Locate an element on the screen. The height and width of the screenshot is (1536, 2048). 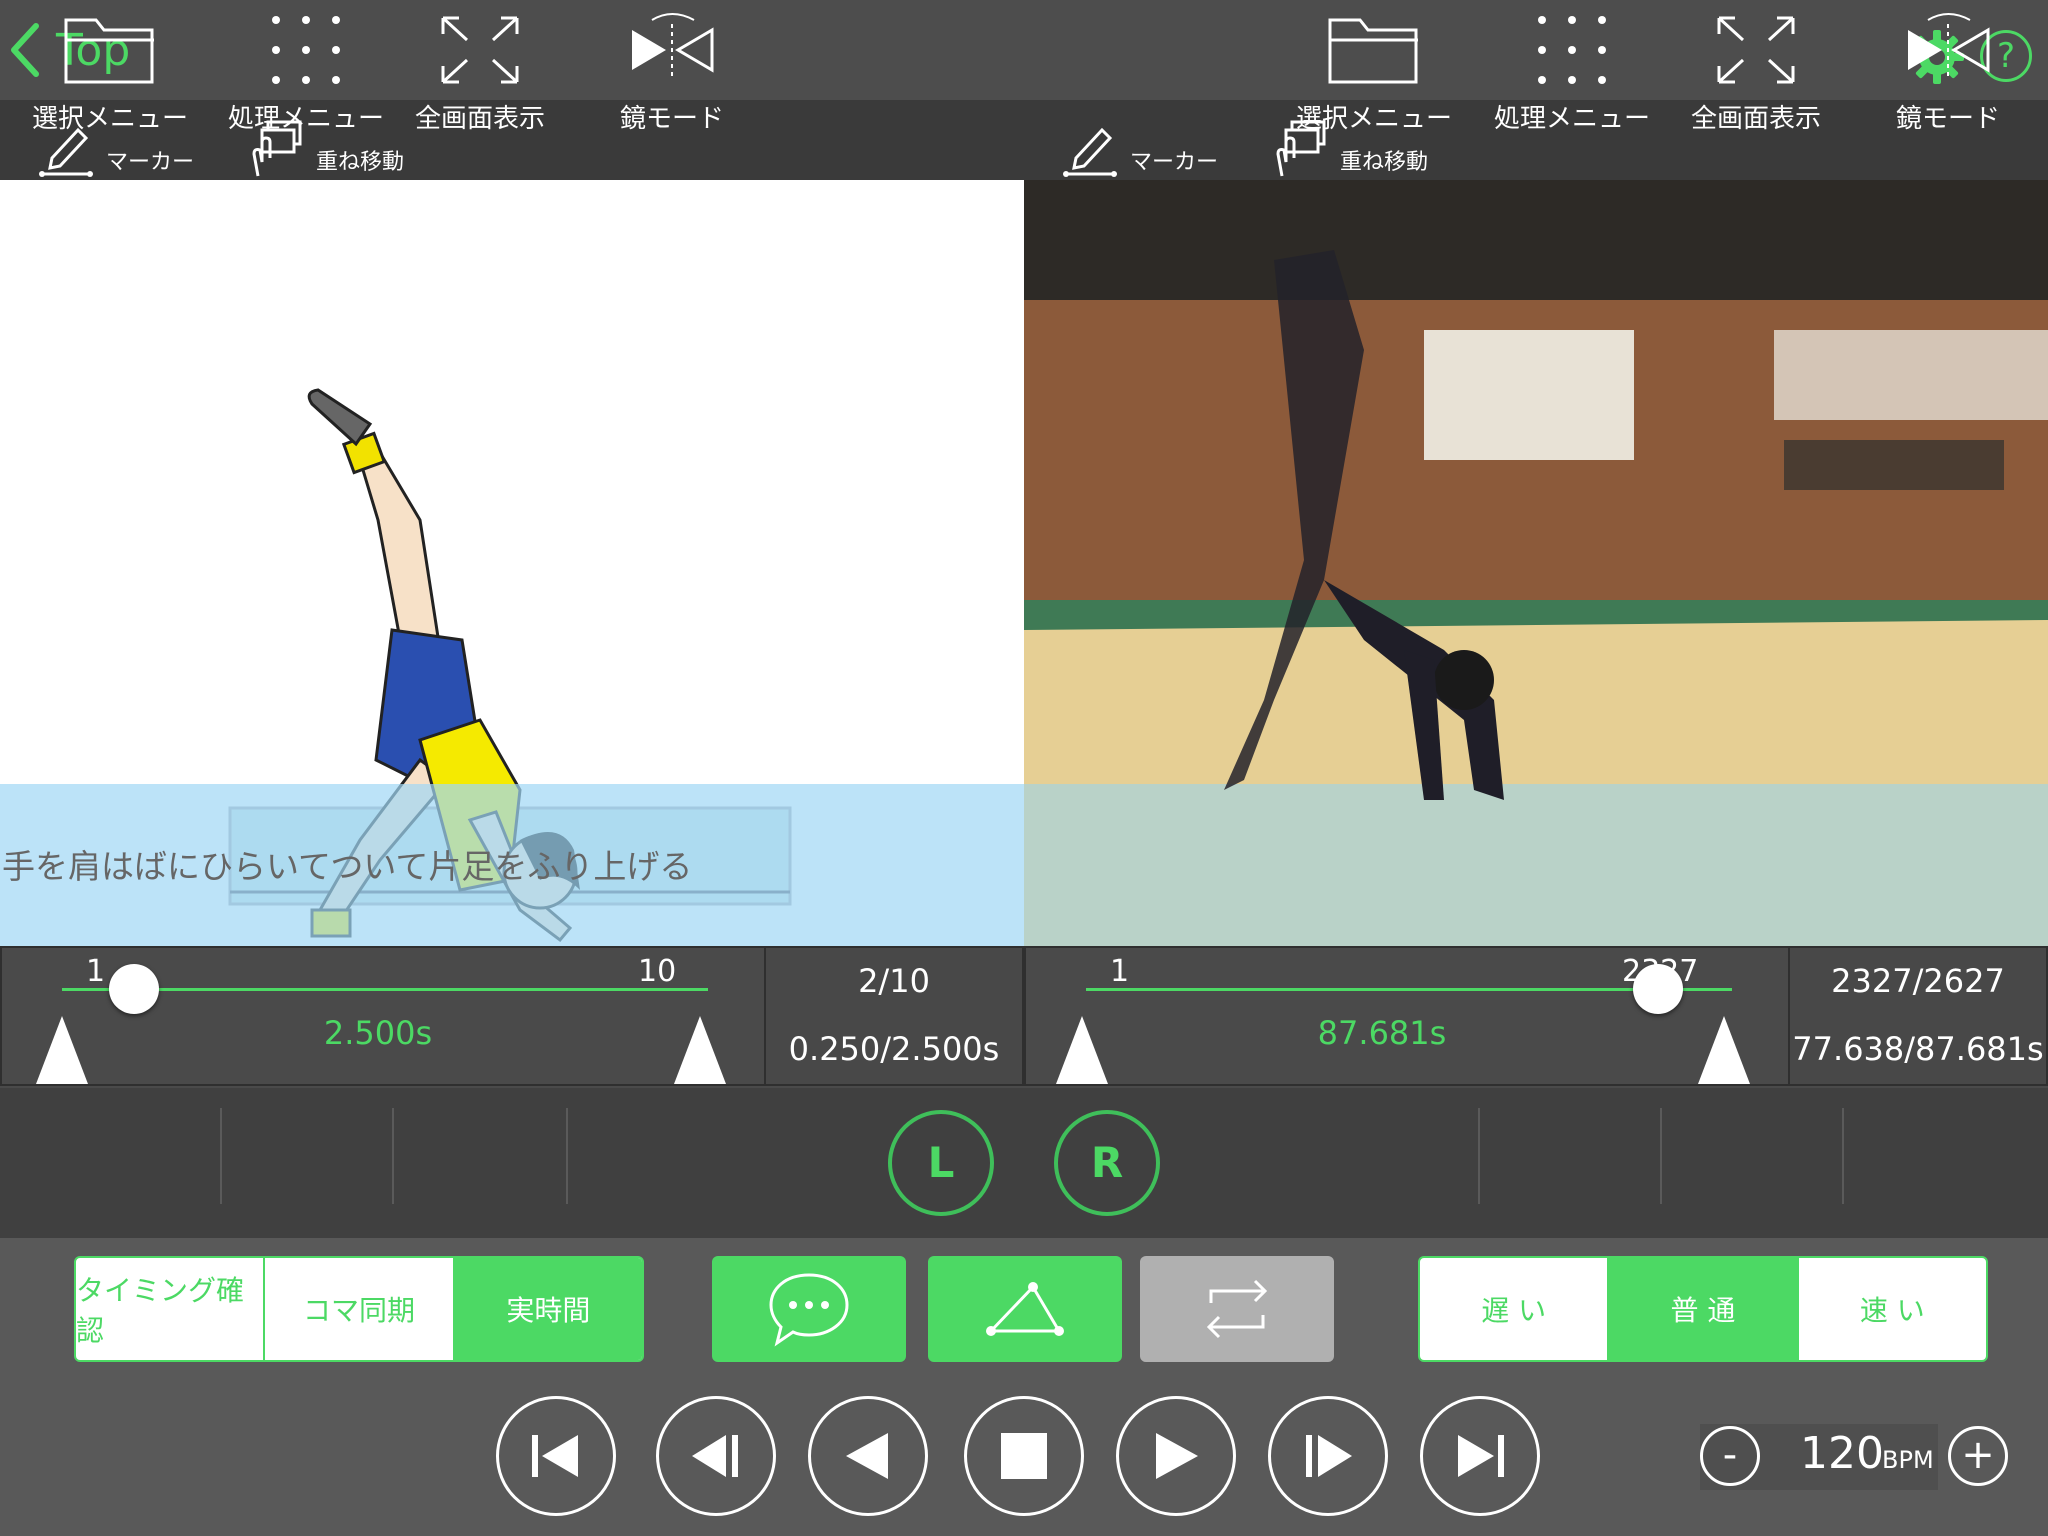
angle-tool-button is located at coordinates (1025, 1309).